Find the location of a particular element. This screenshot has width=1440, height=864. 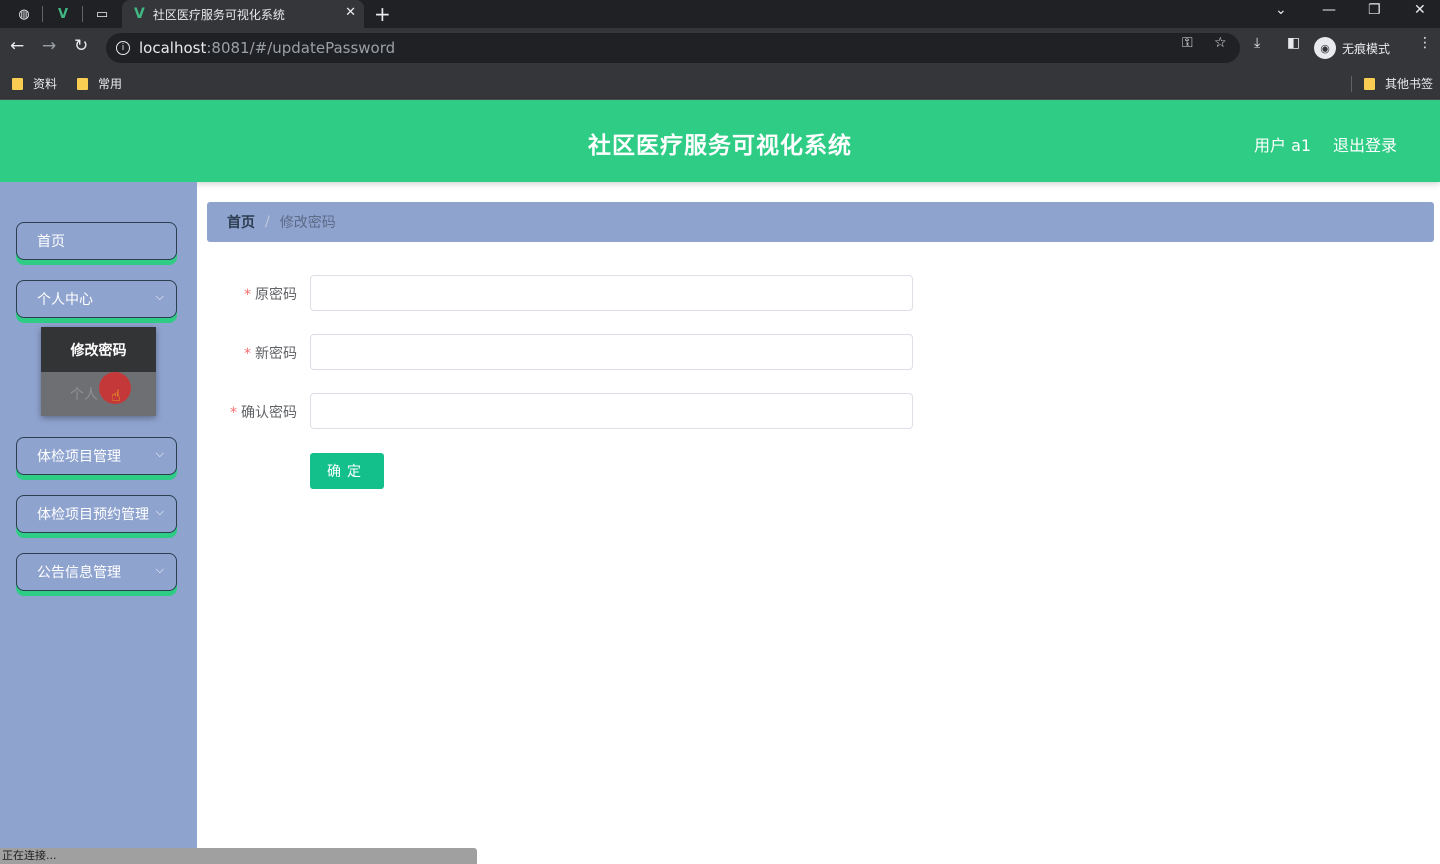

incognito-label: 无痕模式 is located at coordinates (1366, 48).